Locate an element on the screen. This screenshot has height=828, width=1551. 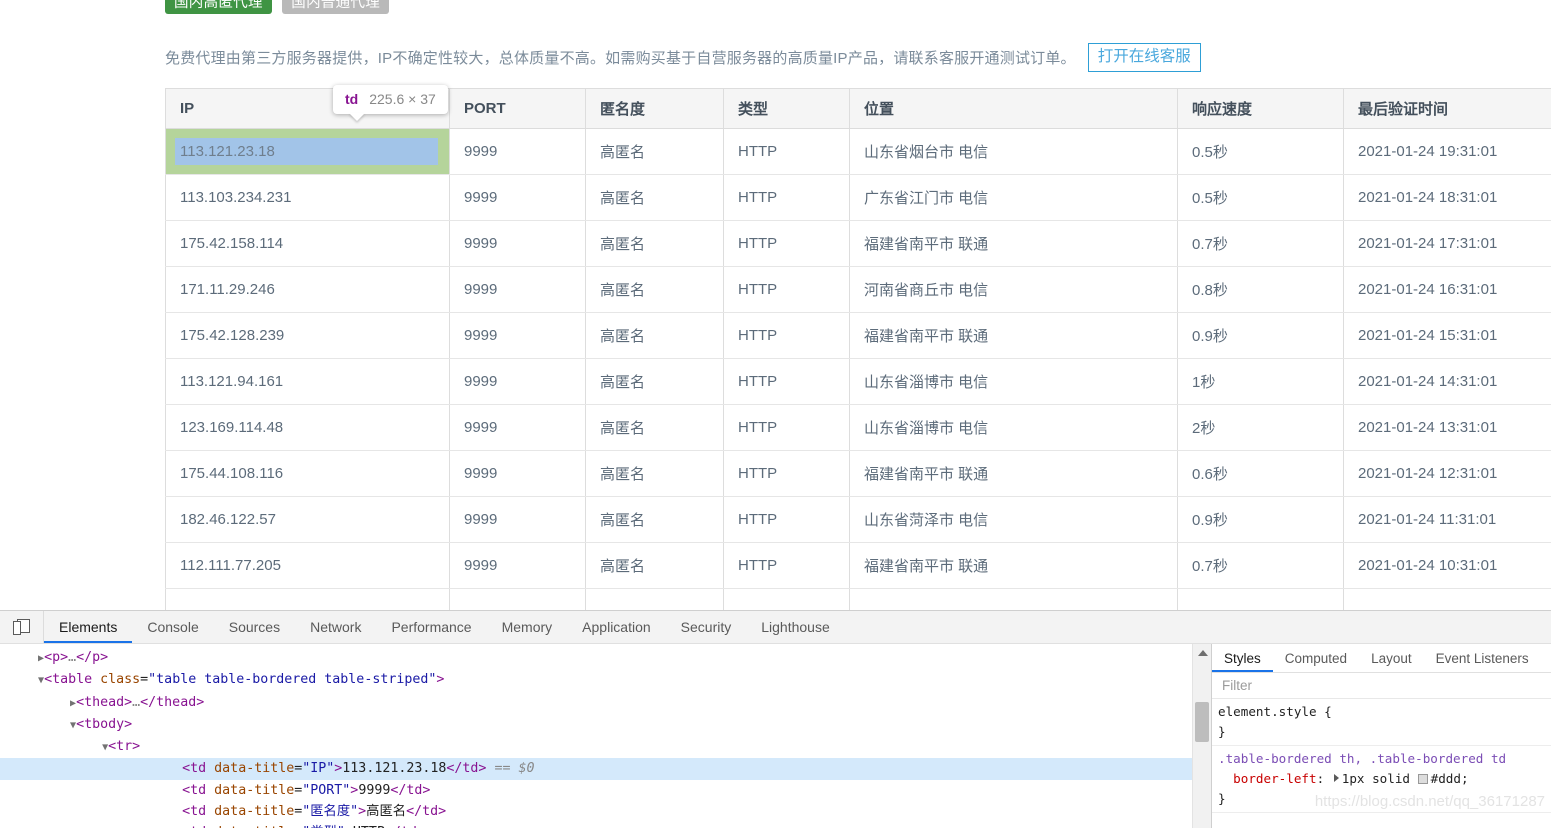
cell-location: 山东省淄博市 电信 is located at coordinates (1014, 428).